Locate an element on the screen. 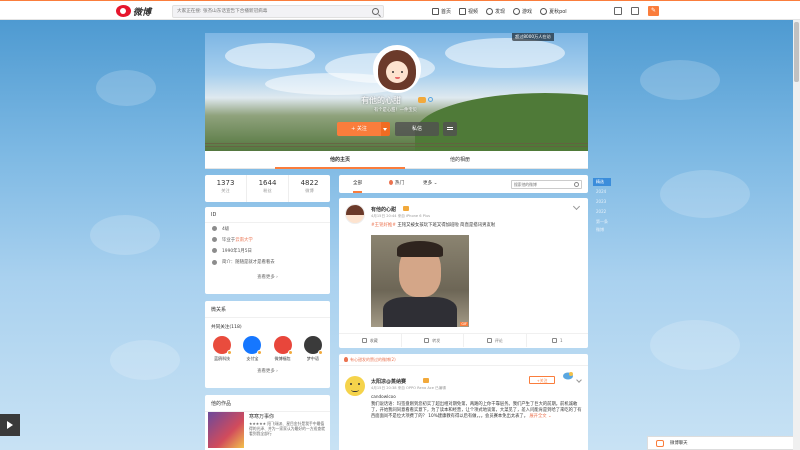 This screenshot has width=800, height=450. nav-home: 首页 is located at coordinates (441, 11).